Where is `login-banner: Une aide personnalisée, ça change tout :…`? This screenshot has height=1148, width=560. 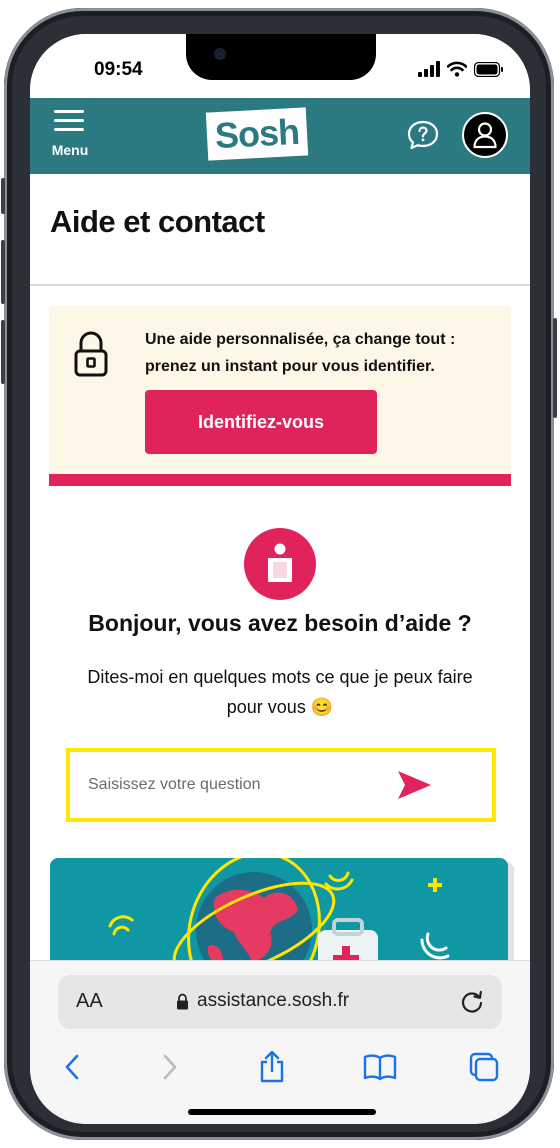
login-banner: Une aide personnalisée, ça change tout :… is located at coordinates (280, 396).